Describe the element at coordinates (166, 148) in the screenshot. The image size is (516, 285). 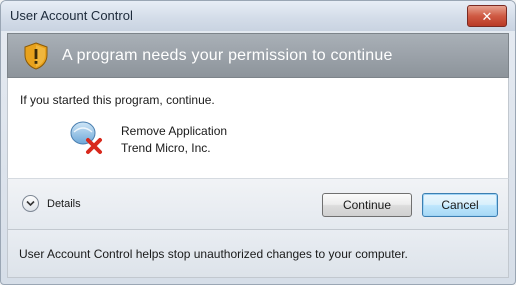
I see `program-publisher: Trend Micro, Inc.` at that location.